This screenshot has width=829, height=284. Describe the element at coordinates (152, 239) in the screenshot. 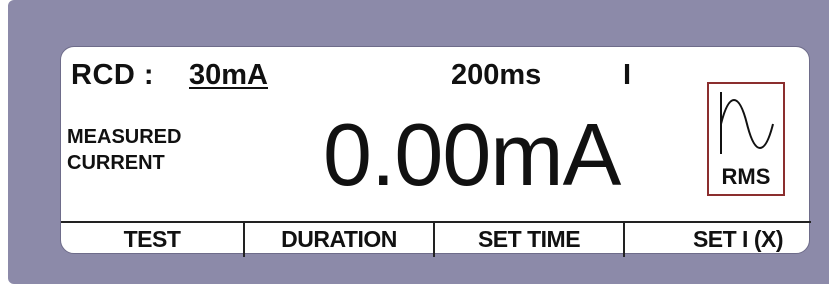

I see `softkey-test: TEST` at that location.